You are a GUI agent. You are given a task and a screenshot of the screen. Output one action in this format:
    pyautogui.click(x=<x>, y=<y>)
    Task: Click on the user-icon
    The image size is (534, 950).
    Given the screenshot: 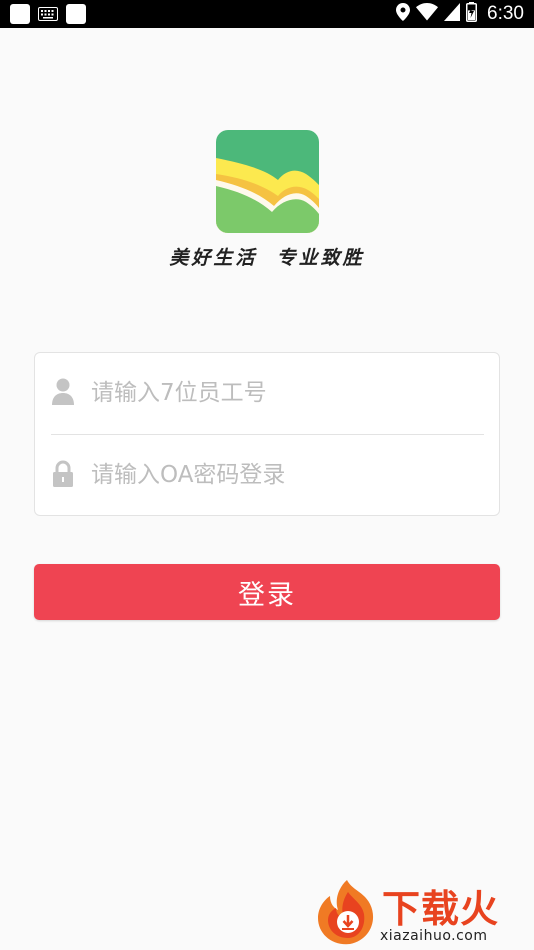 What is the action you would take?
    pyautogui.click(x=63, y=392)
    